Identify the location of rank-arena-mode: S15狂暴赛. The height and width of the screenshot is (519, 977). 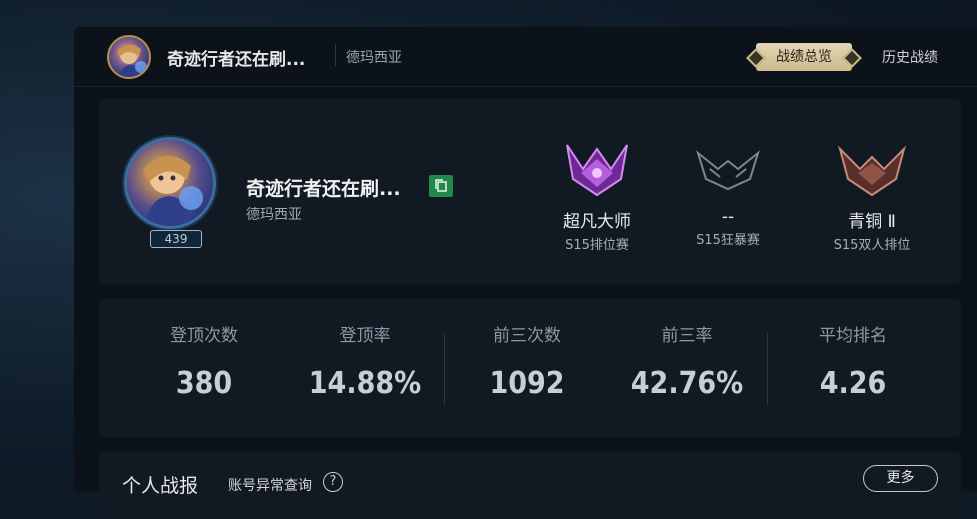
(728, 240).